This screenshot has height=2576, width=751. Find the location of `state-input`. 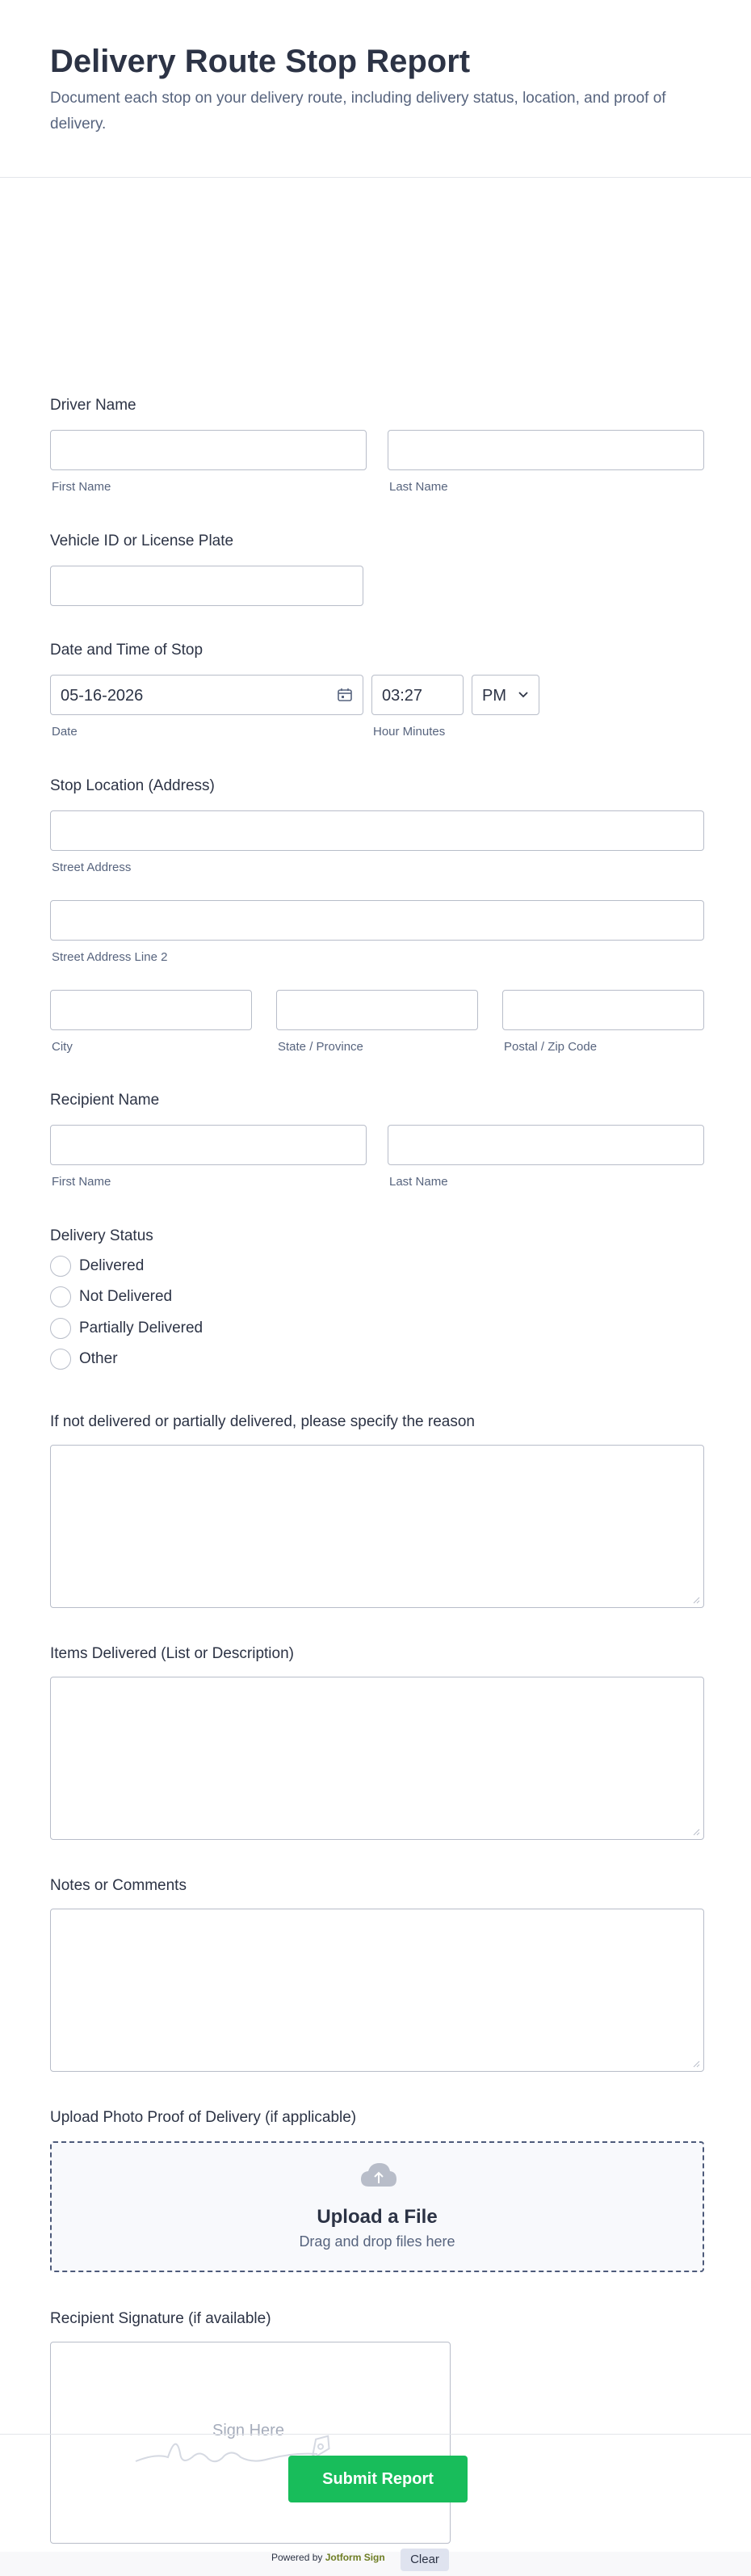

state-input is located at coordinates (377, 1010).